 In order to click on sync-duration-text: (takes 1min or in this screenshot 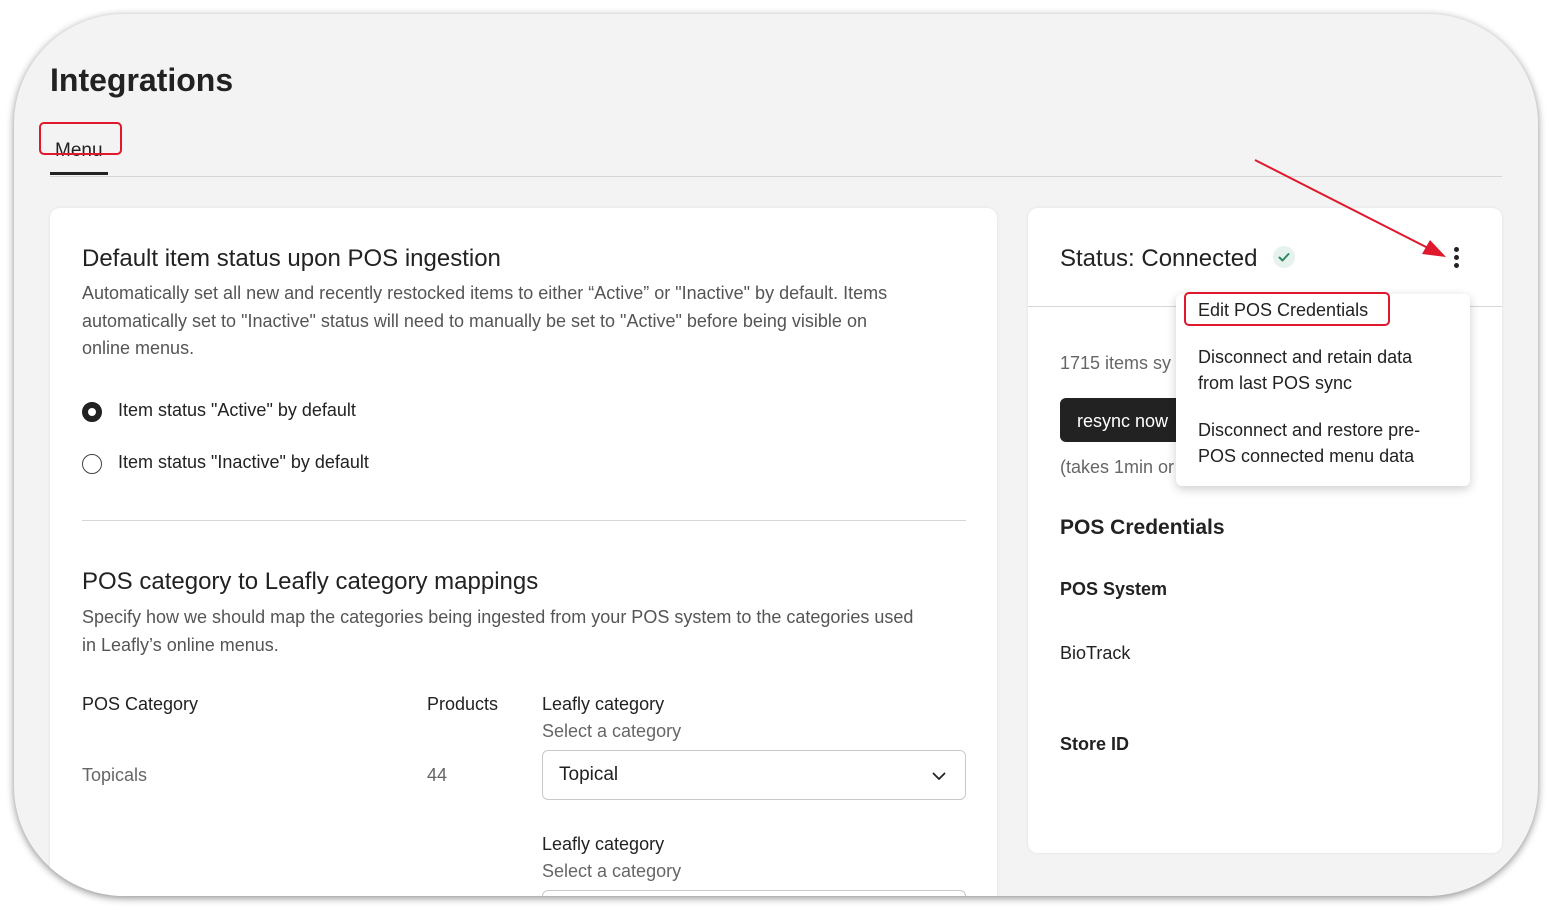, I will do `click(1117, 467)`.